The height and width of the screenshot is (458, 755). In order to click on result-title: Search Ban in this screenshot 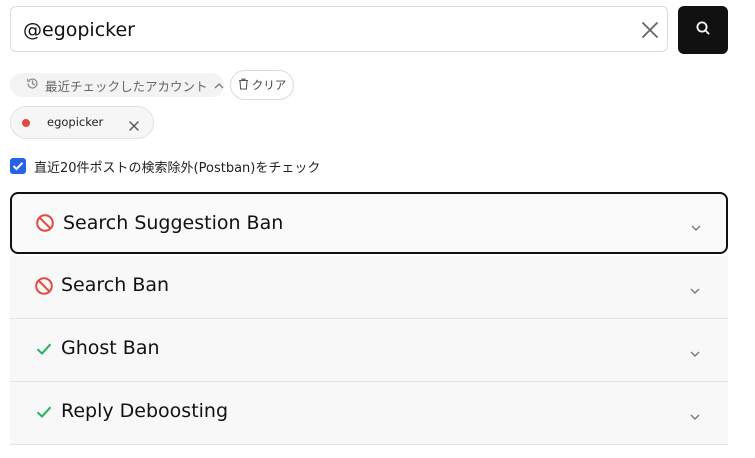, I will do `click(115, 285)`.